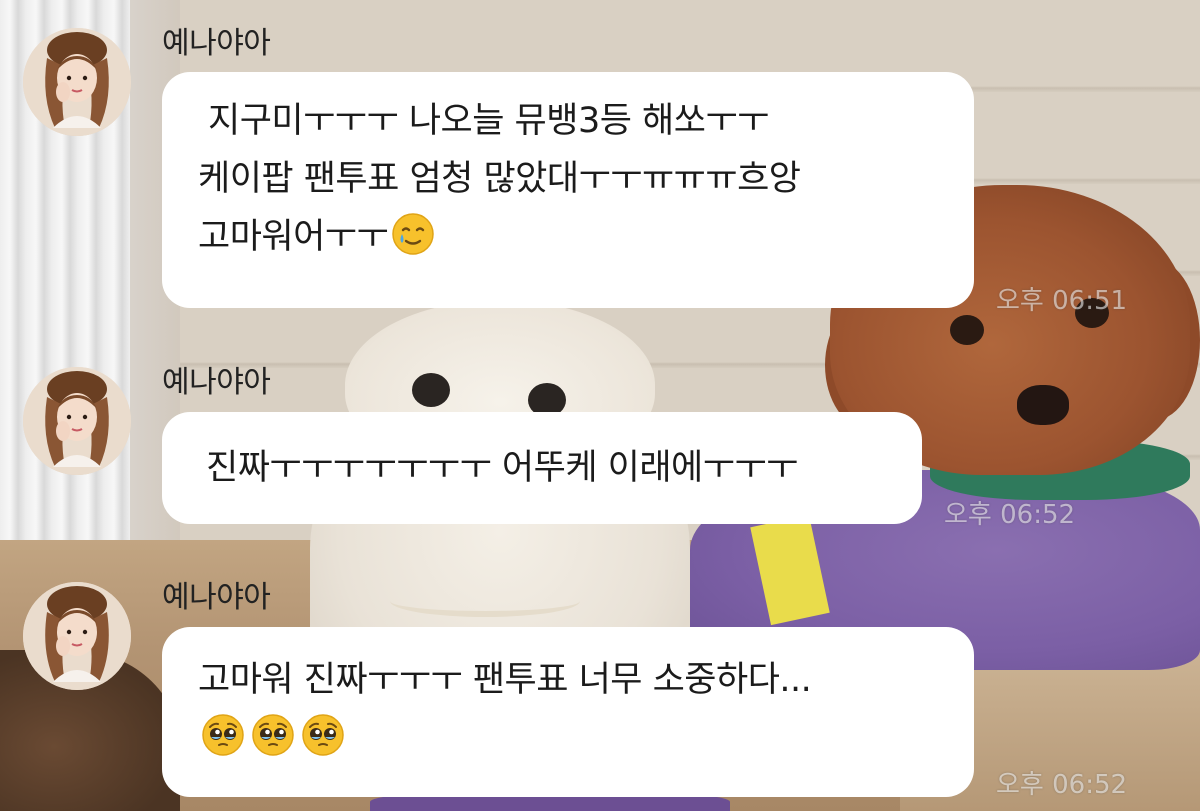 The width and height of the screenshot is (1200, 811). Describe the element at coordinates (293, 237) in the screenshot. I see `message-text: 고마워어ㅜㅜ` at that location.